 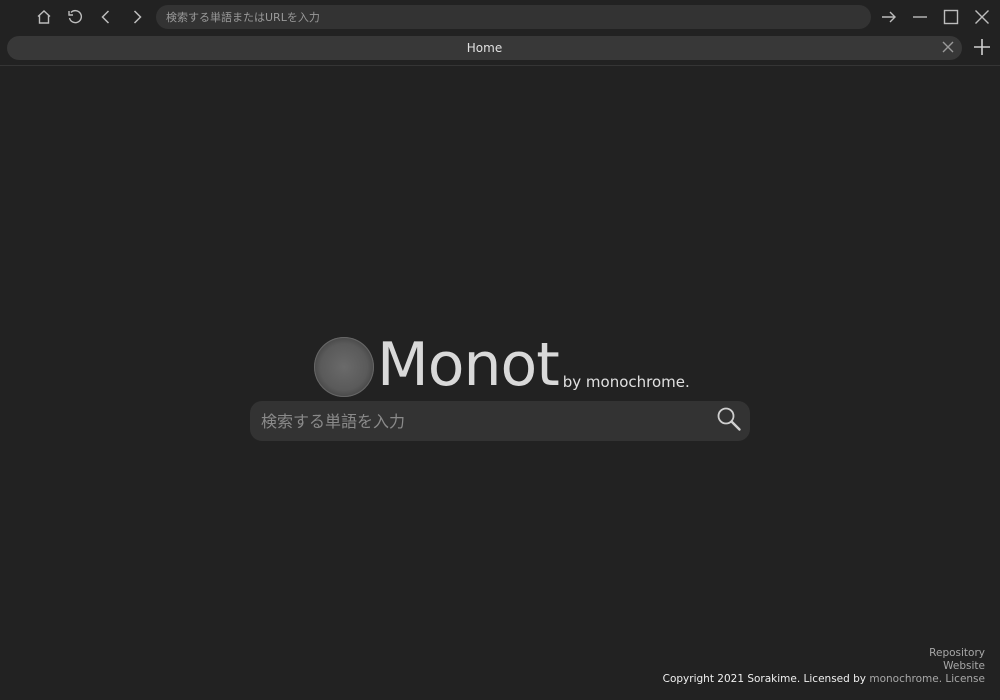 What do you see at coordinates (964, 666) in the screenshot?
I see `website-link: Website` at bounding box center [964, 666].